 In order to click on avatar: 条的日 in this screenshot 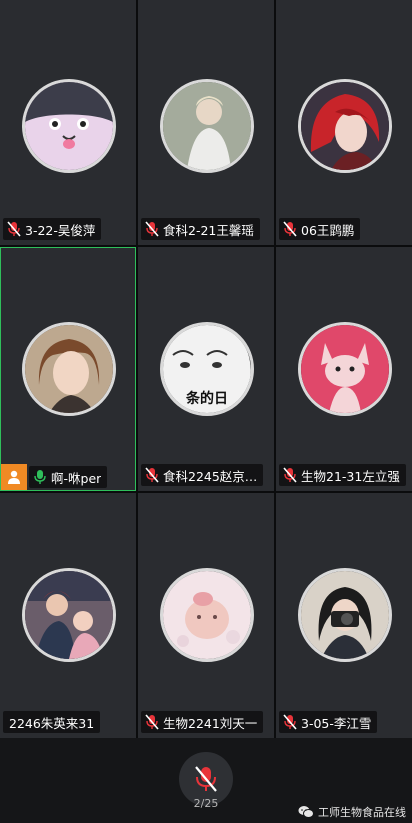, I will do `click(207, 369)`.